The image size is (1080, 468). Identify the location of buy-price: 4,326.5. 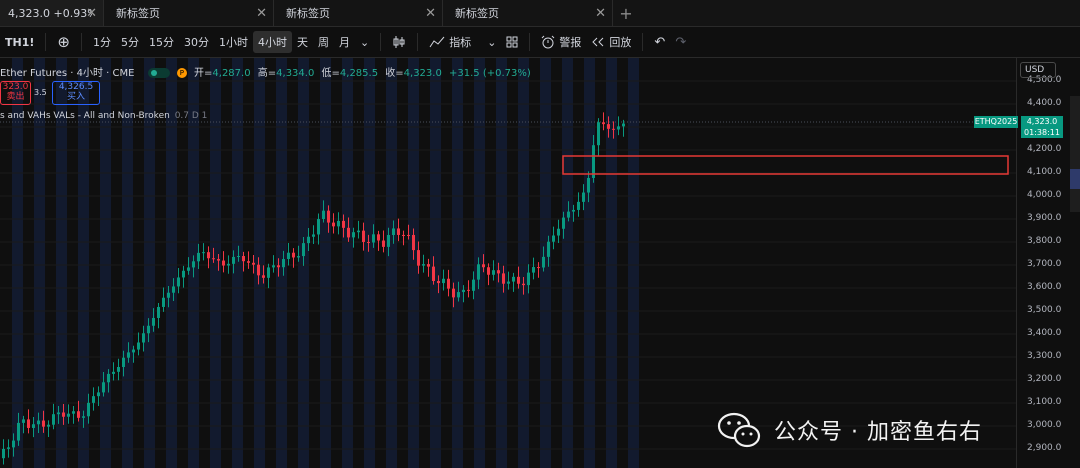
(76, 87).